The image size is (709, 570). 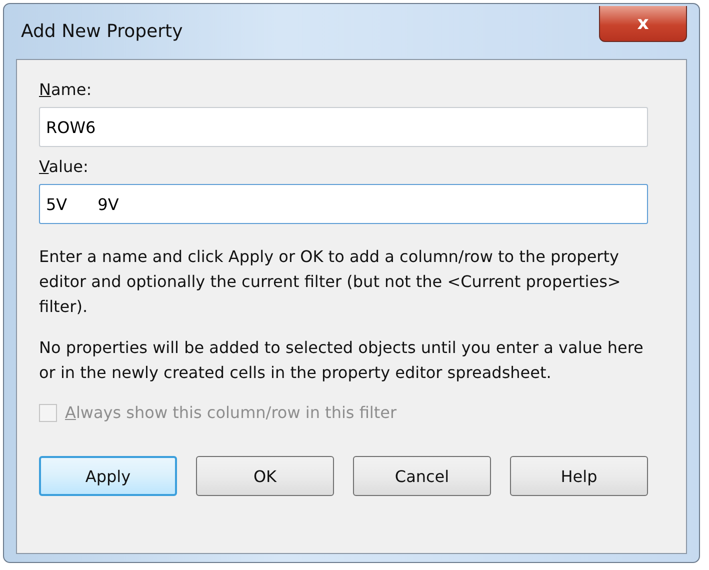 What do you see at coordinates (422, 476) in the screenshot?
I see `dialog-button: Cancel` at bounding box center [422, 476].